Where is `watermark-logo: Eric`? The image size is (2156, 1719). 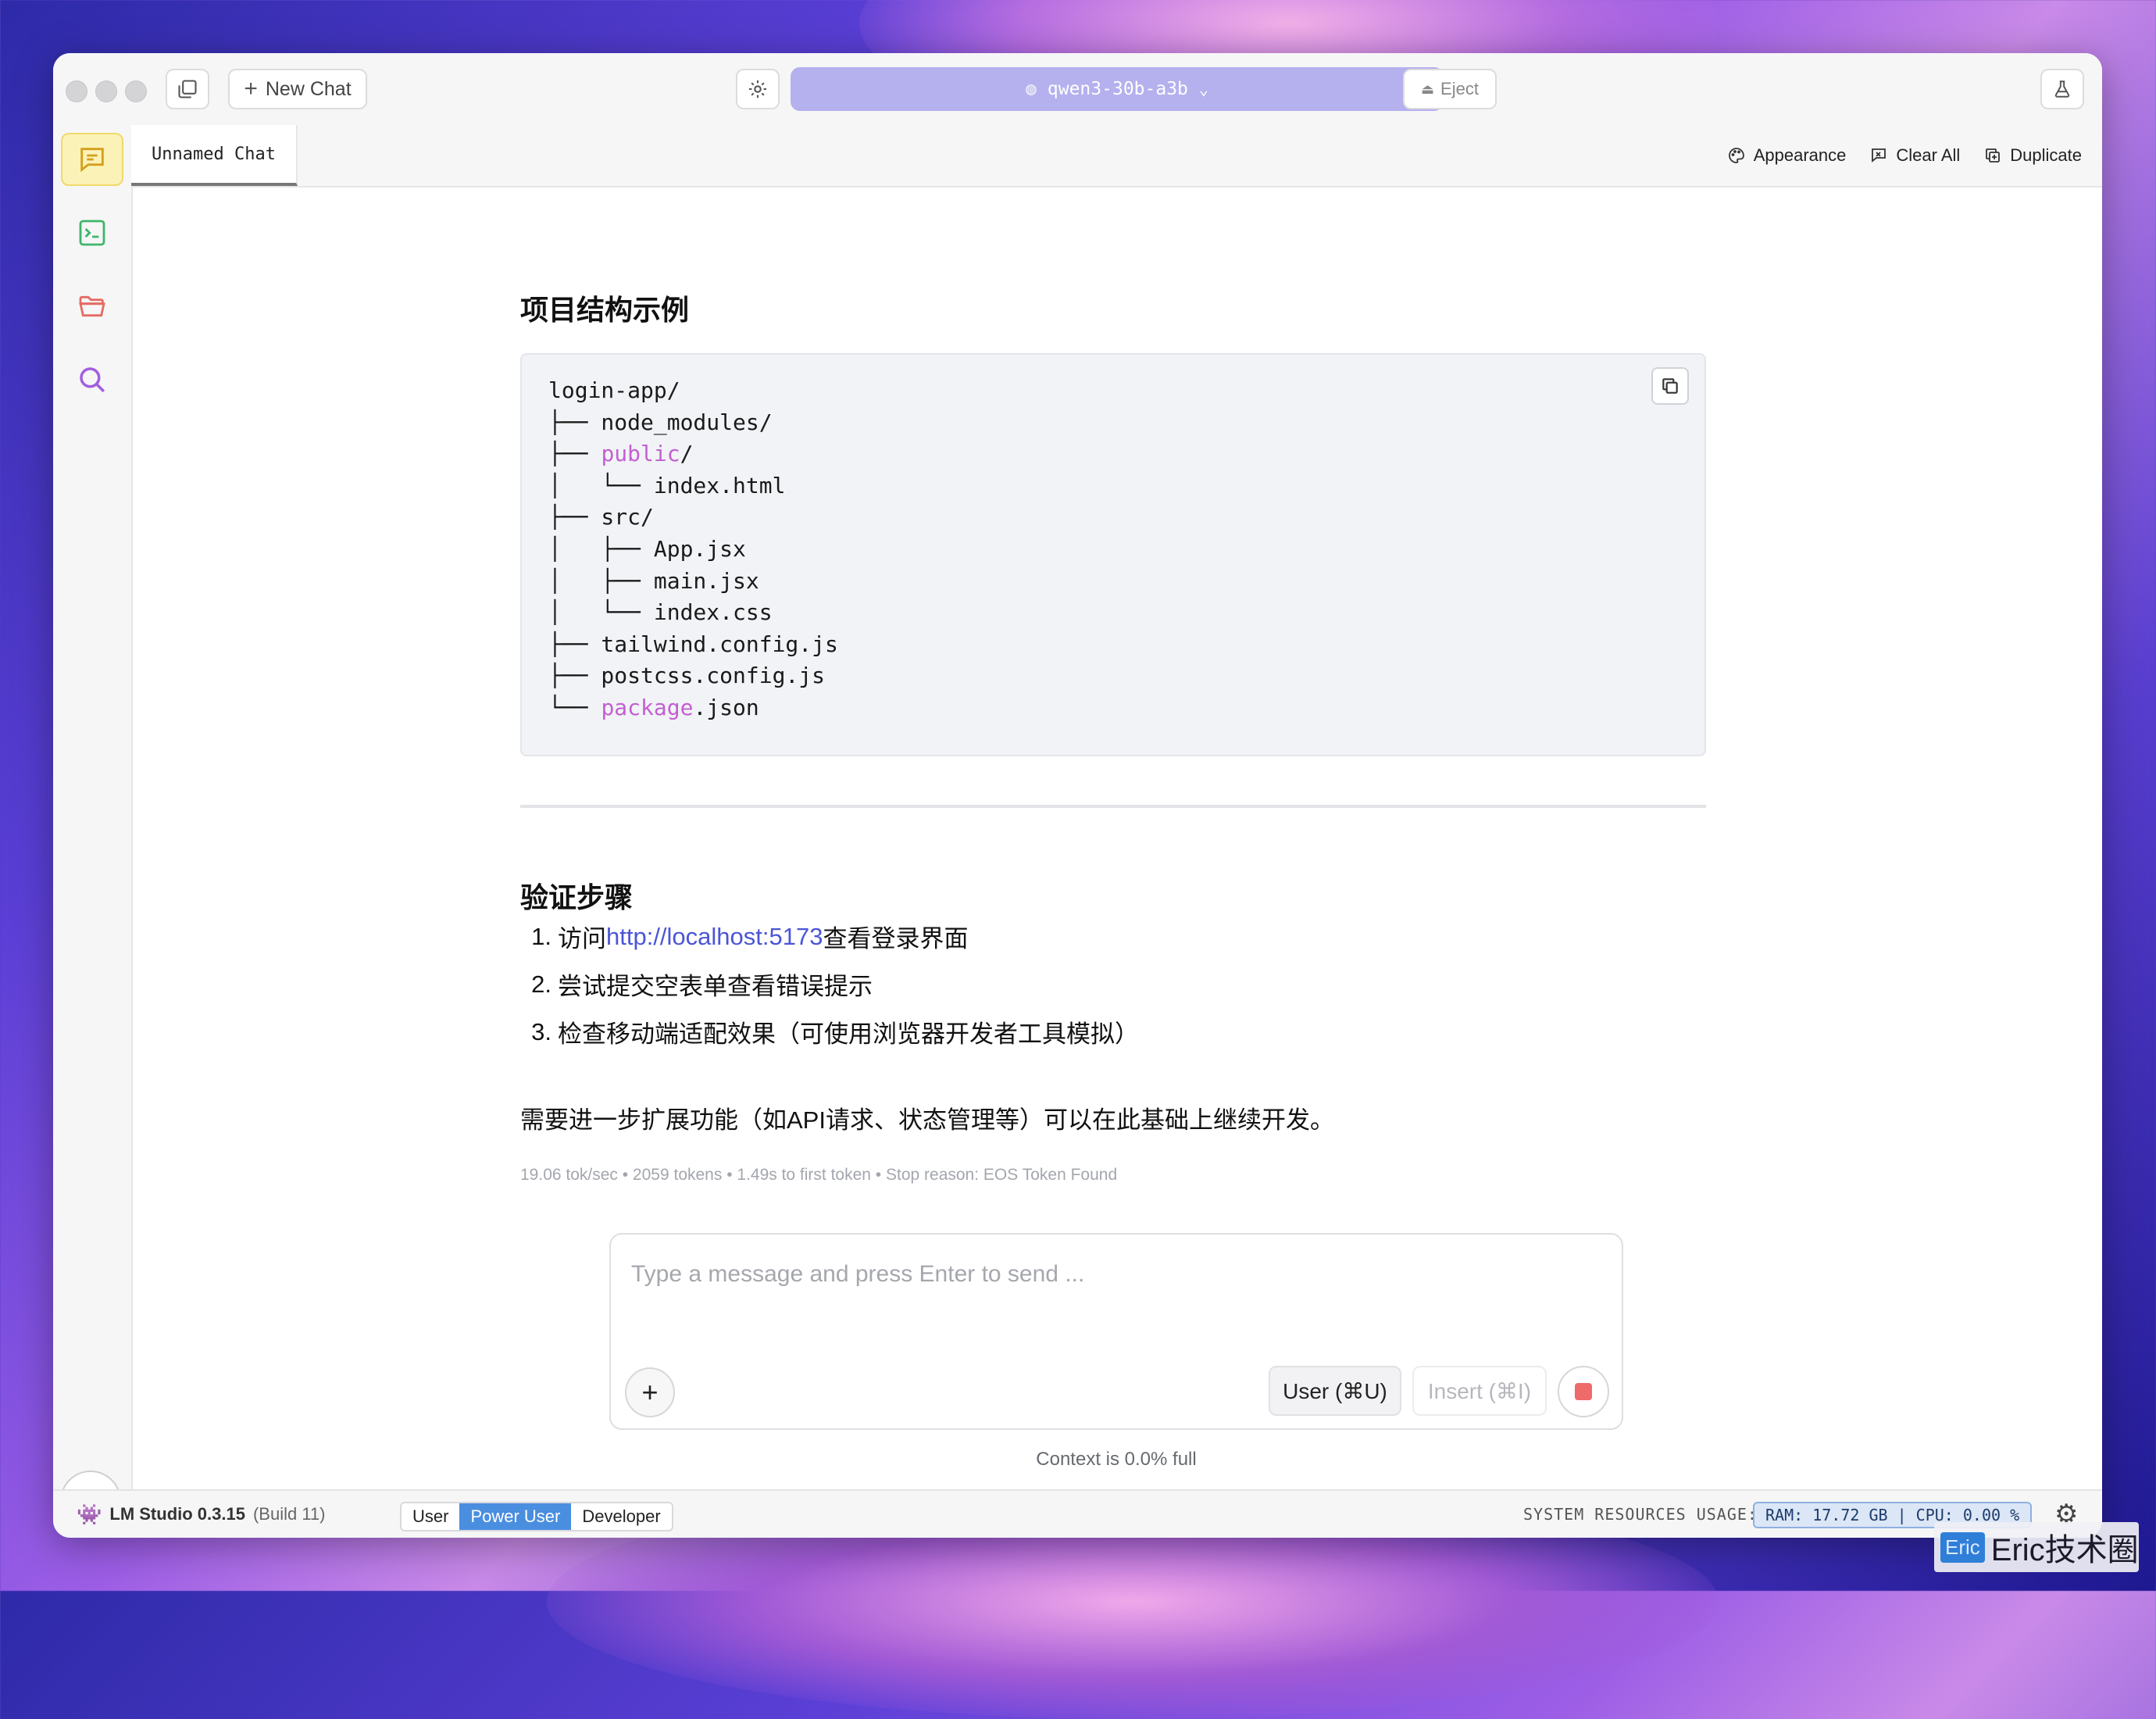 watermark-logo: Eric is located at coordinates (1962, 1547).